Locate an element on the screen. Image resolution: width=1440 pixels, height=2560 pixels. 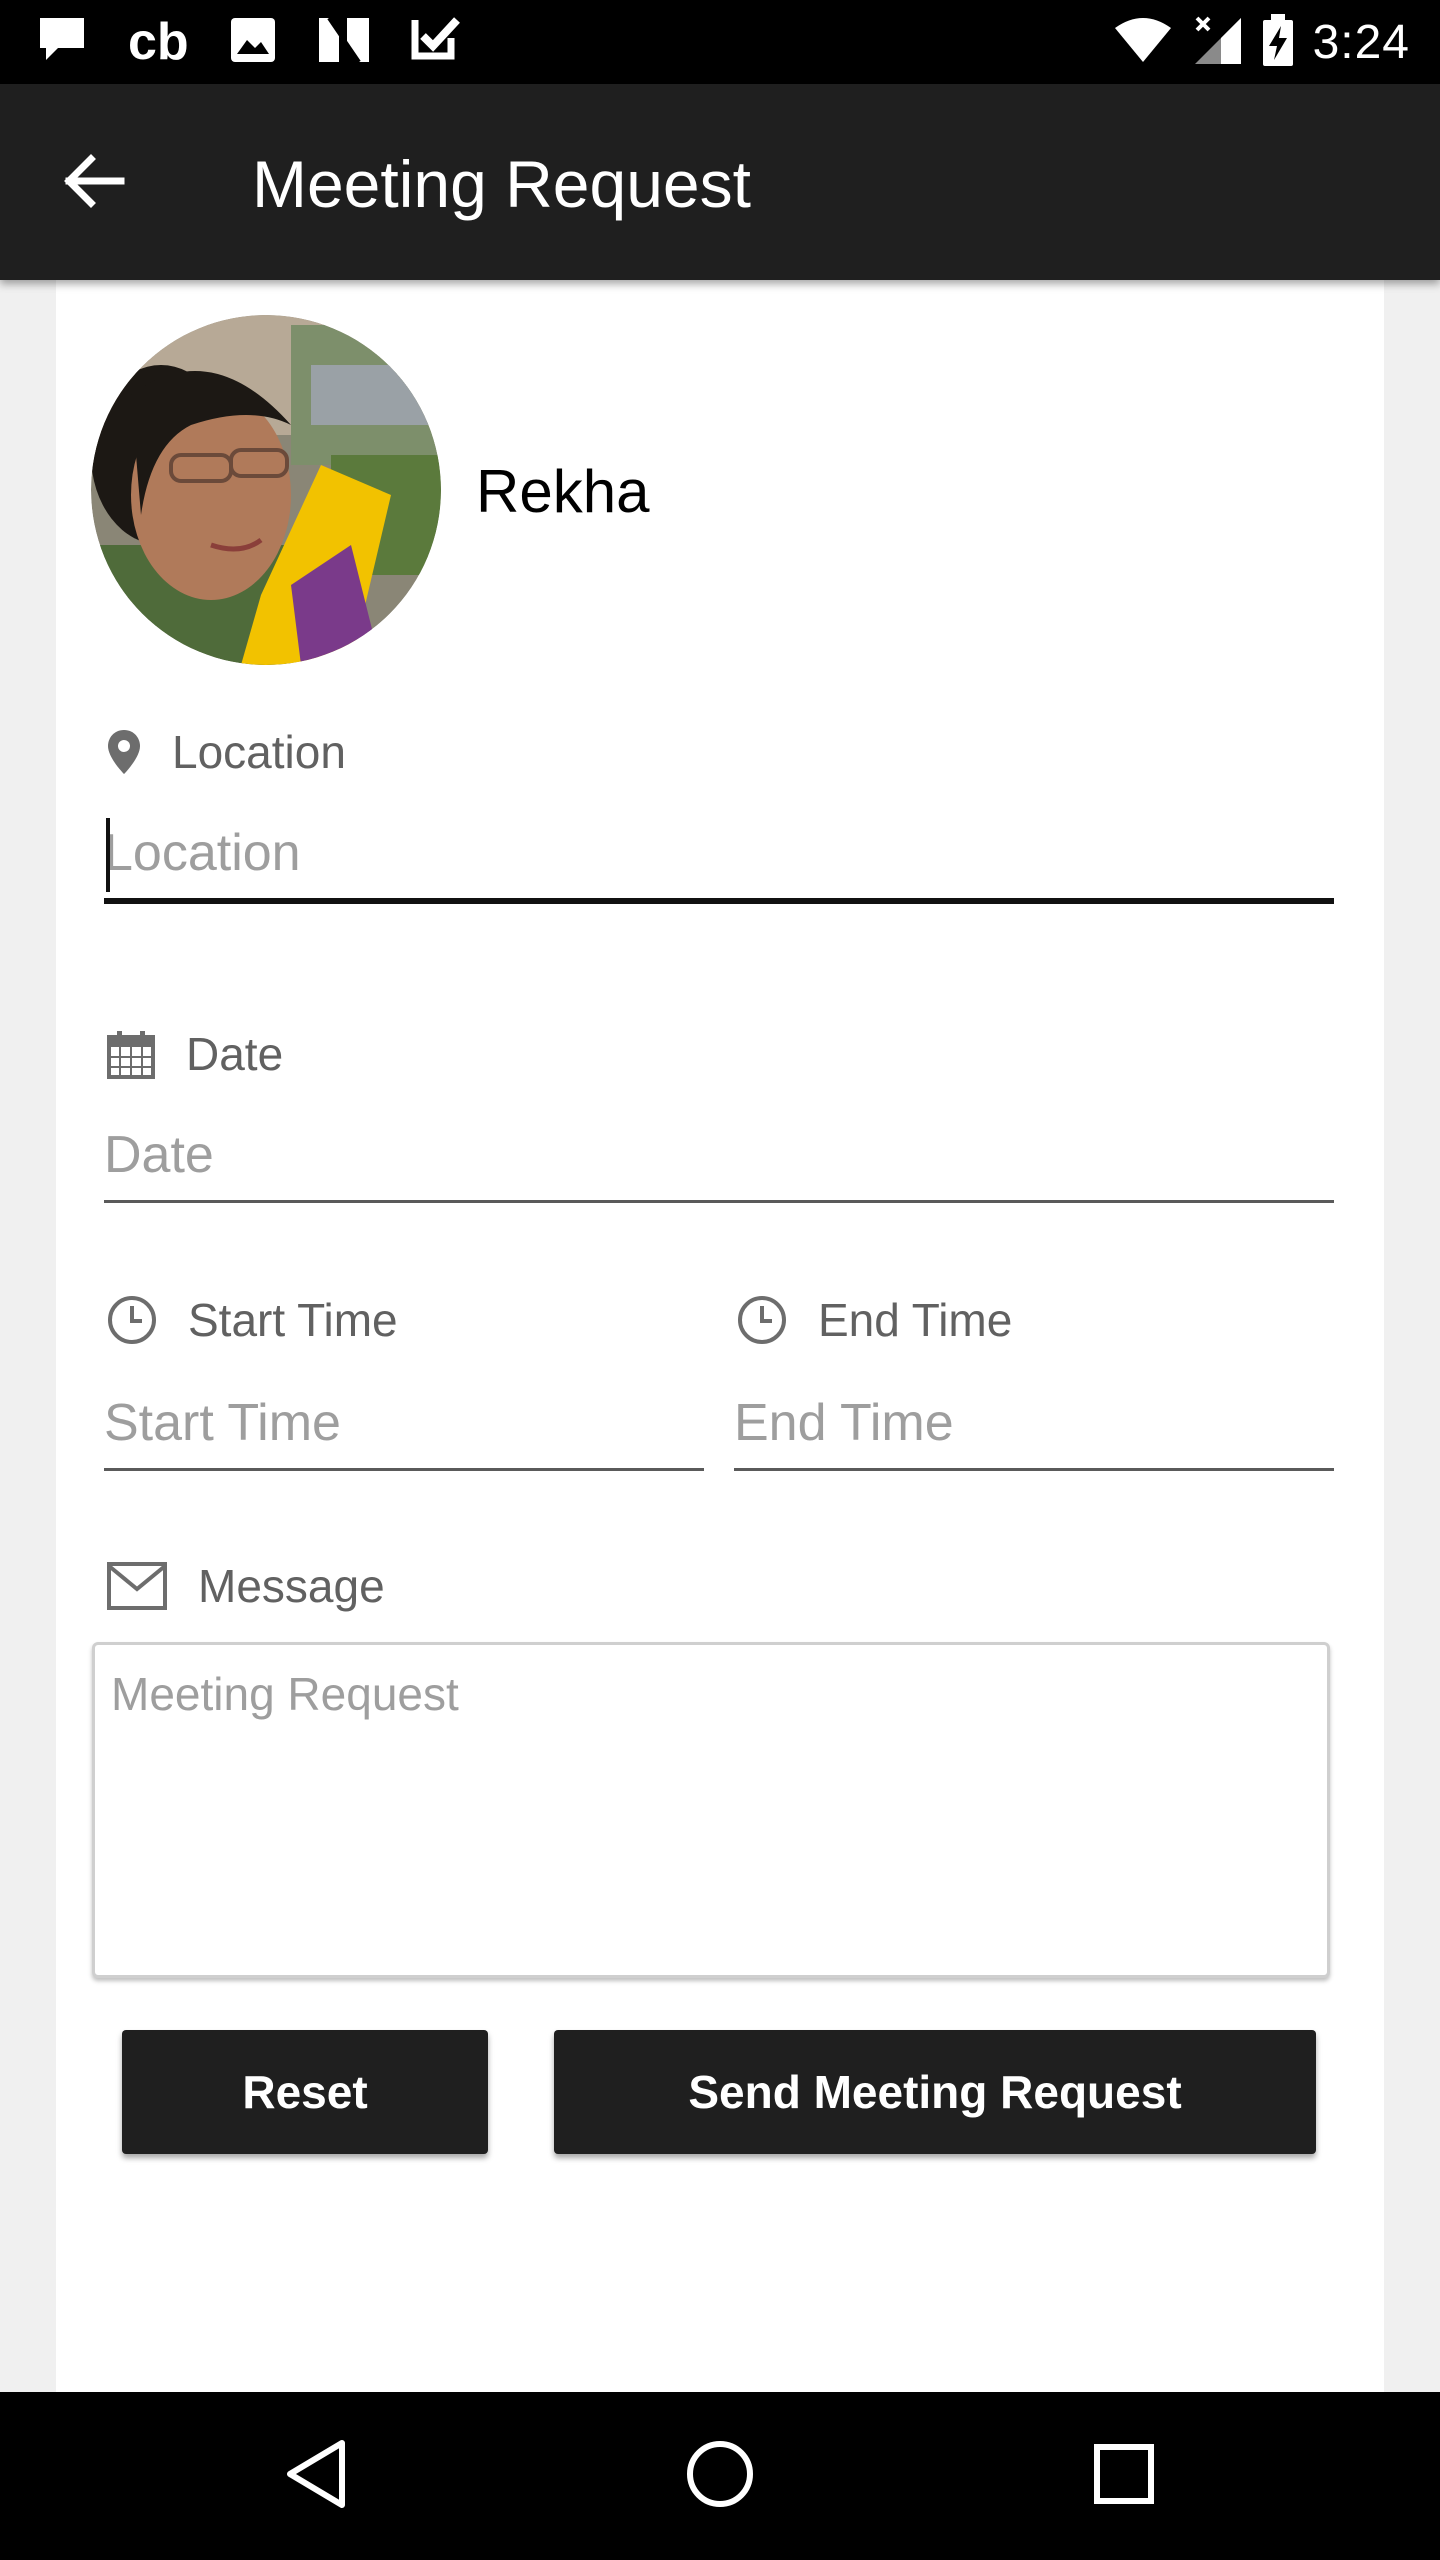
nav-back-button is located at coordinates (316, 2476).